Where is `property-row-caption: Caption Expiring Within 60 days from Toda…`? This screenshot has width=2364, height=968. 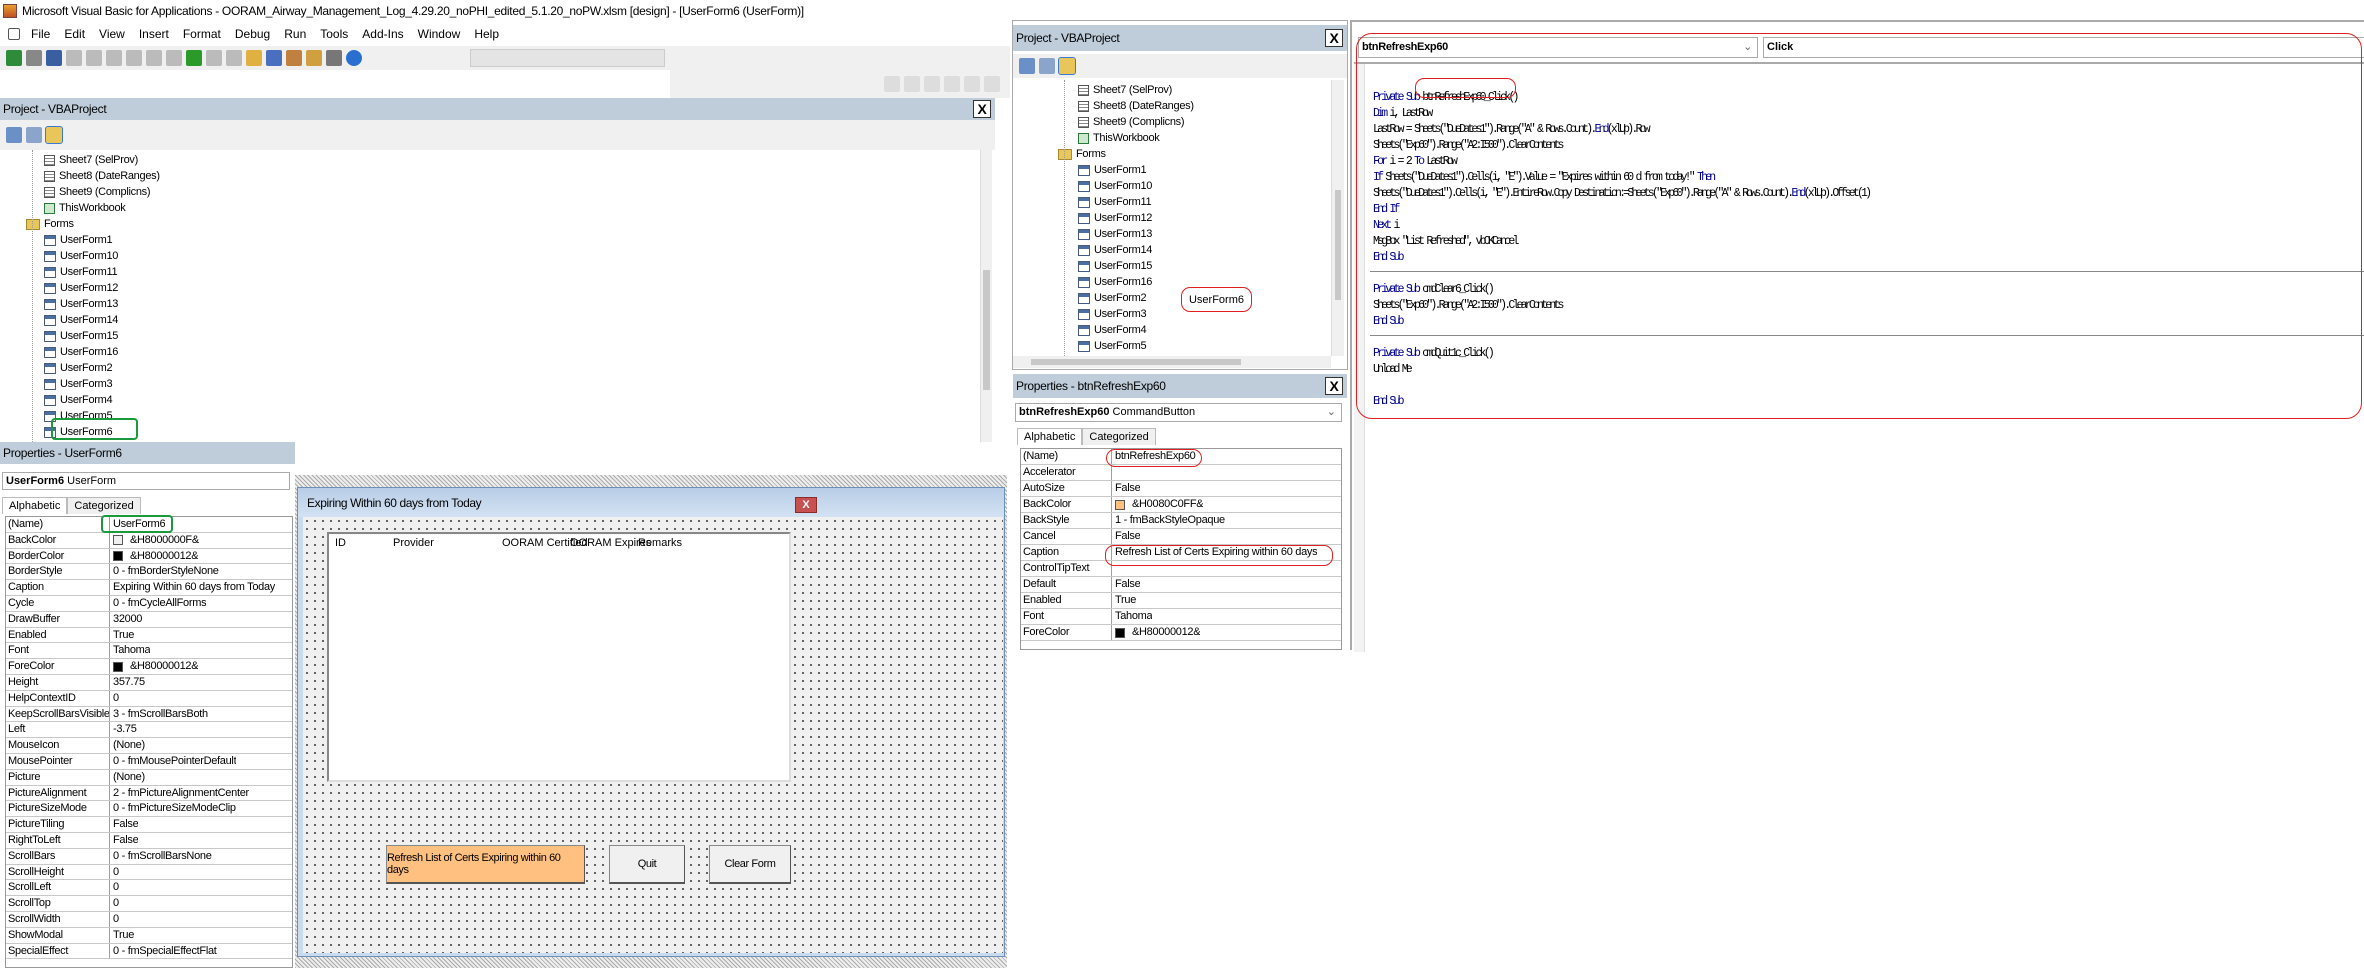 property-row-caption: Caption Expiring Within 60 days from Toda… is located at coordinates (149, 588).